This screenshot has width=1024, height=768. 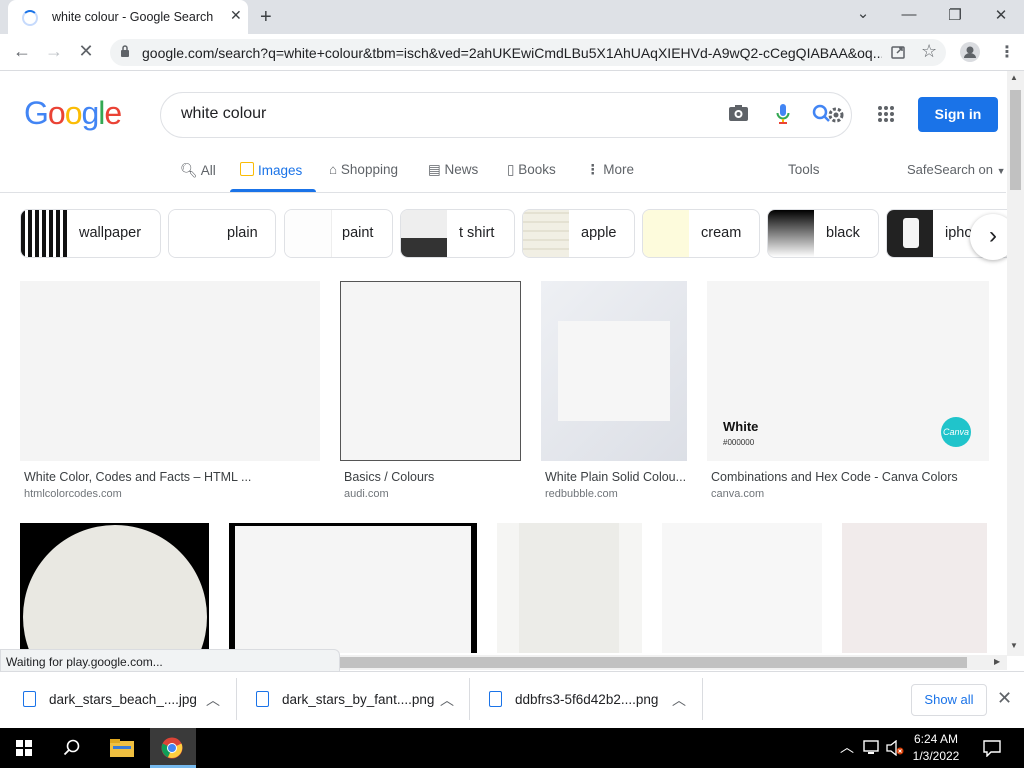 I want to click on vertical-scroll-thumb, so click(x=1015, y=140).